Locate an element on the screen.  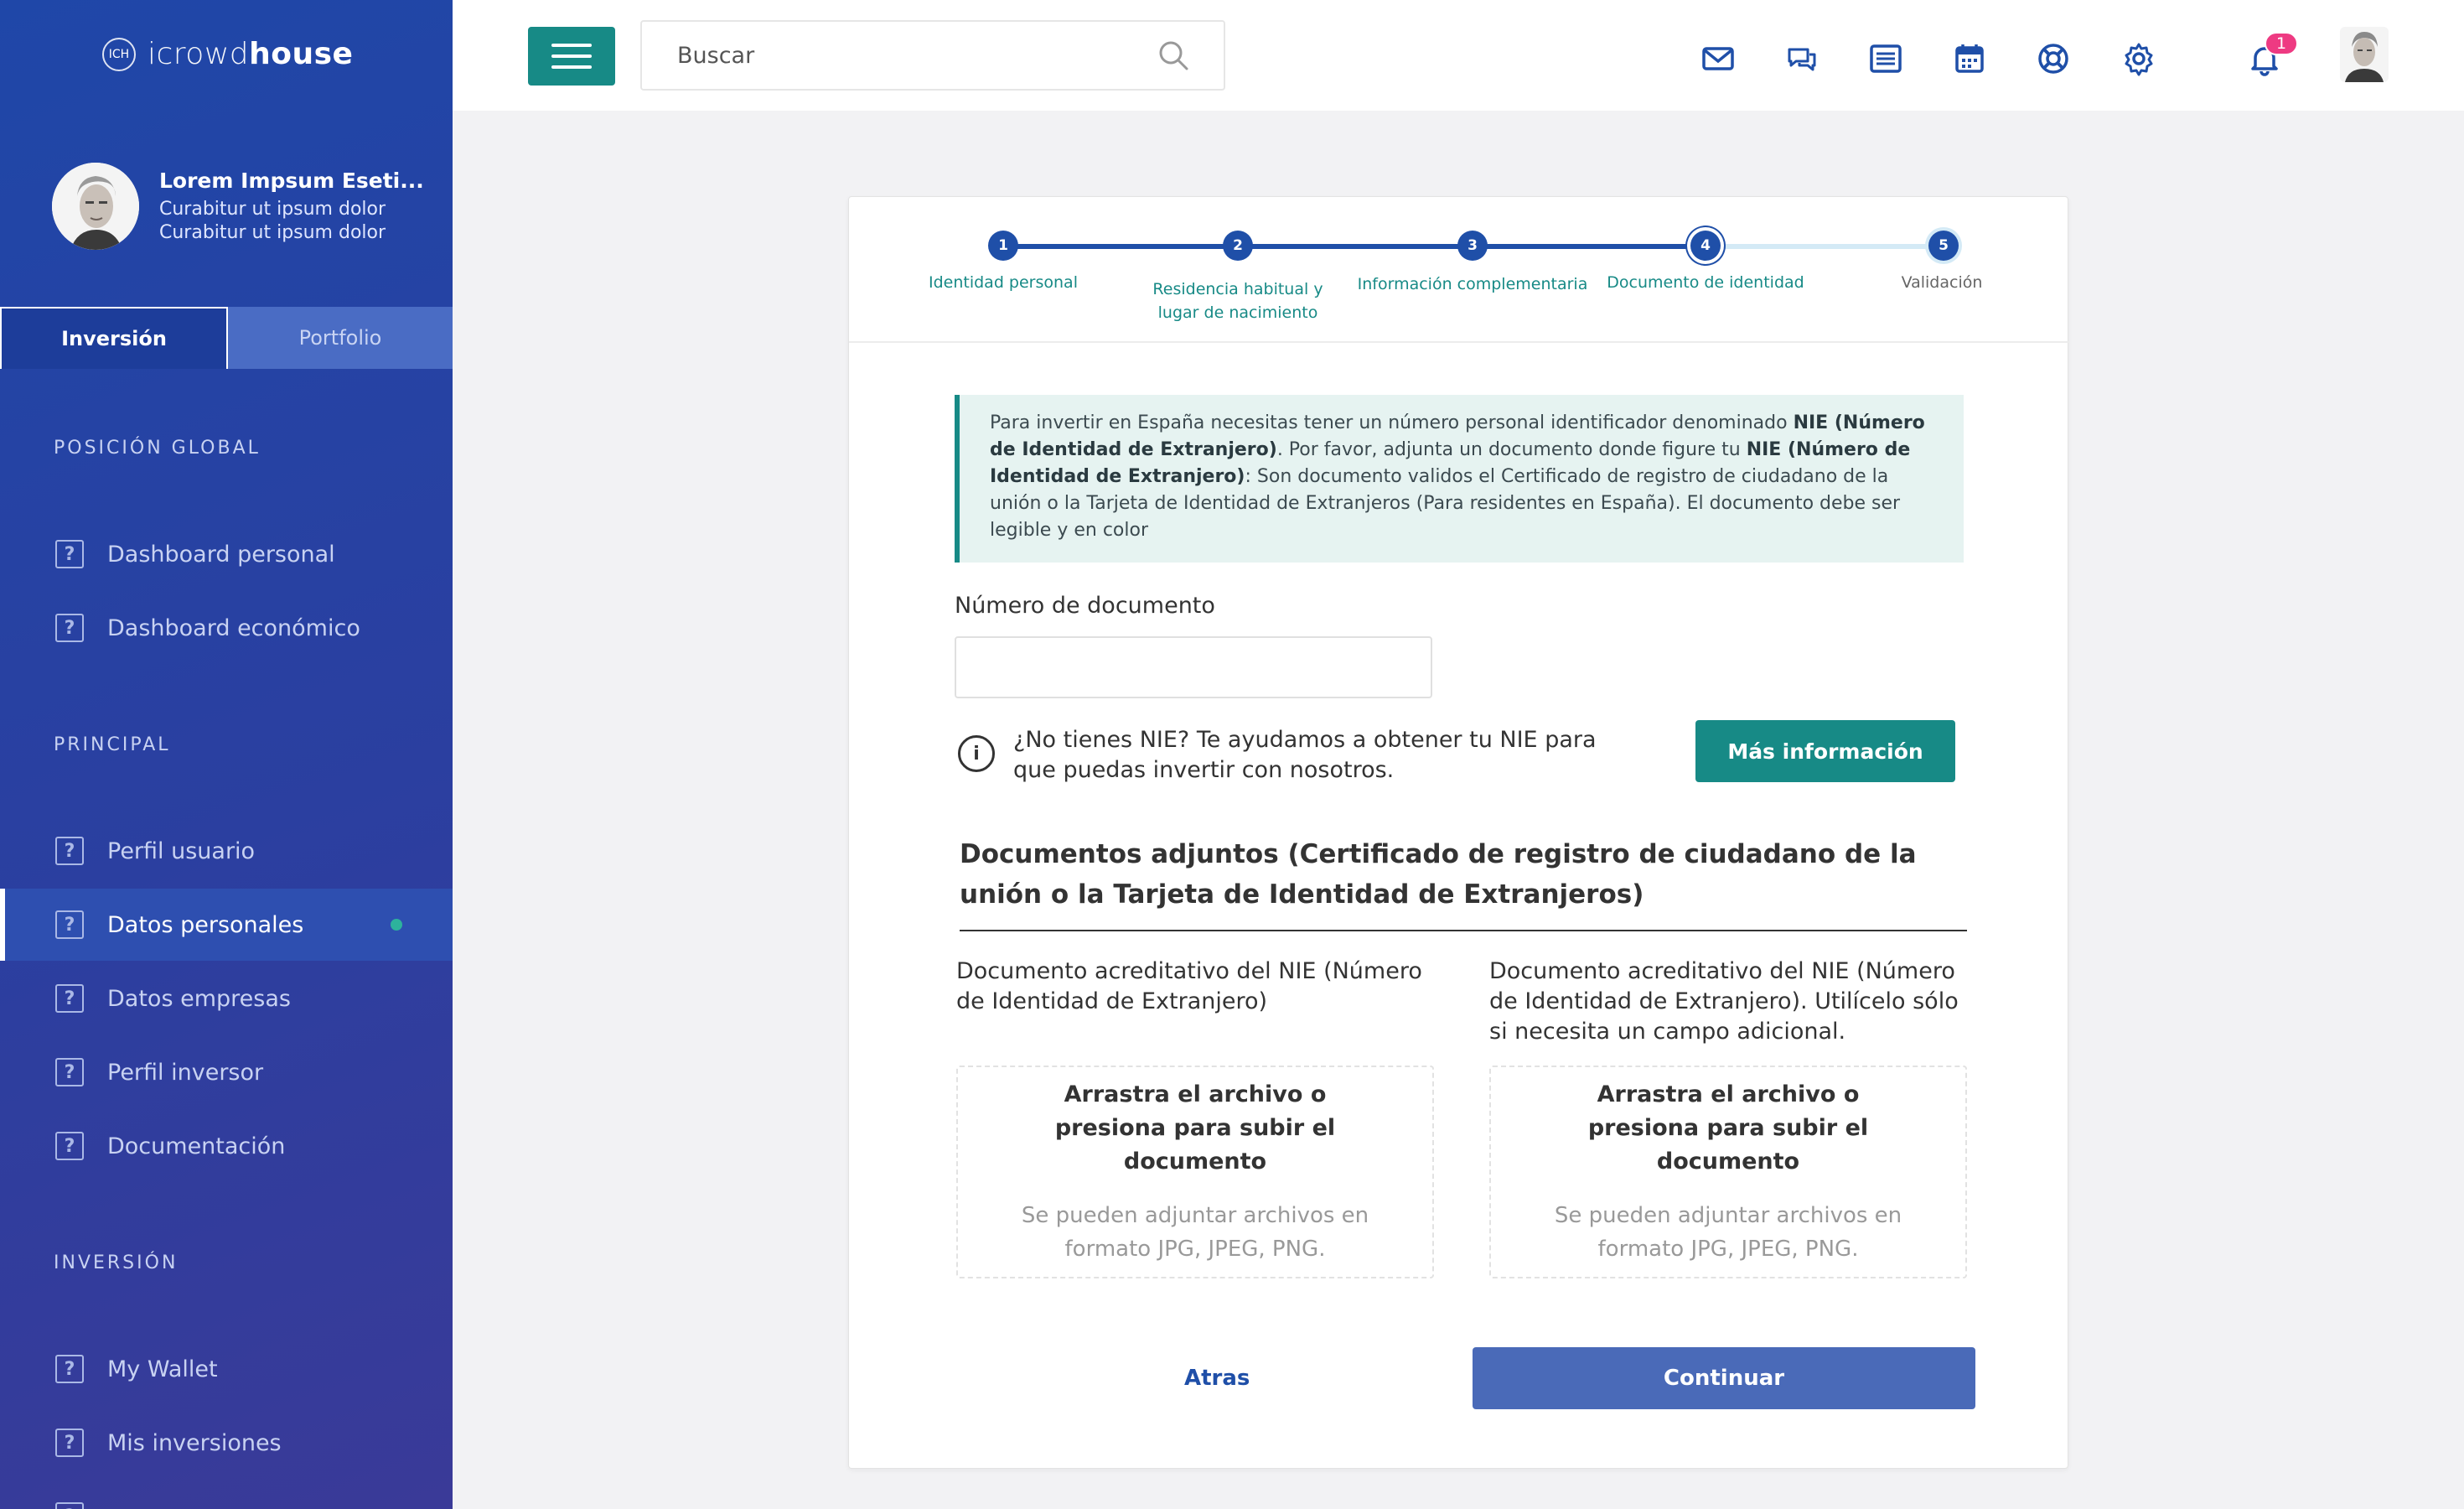
logo-mark: ICH is located at coordinates (119, 54).